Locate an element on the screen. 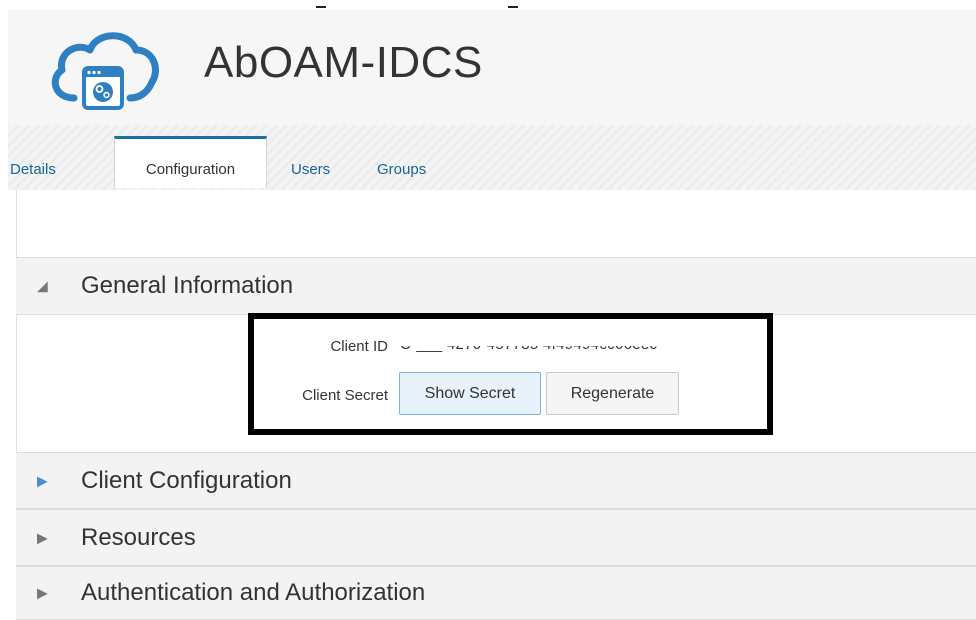 This screenshot has width=976, height=620. top-strip is located at coordinates (488, 5).